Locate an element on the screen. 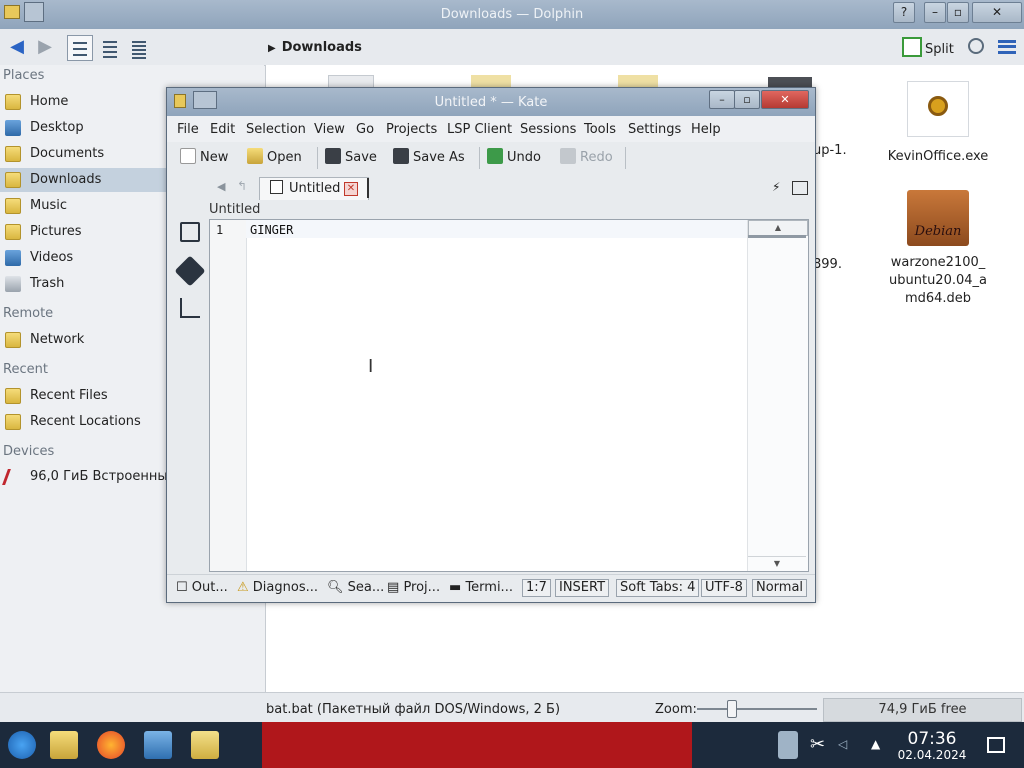 The height and width of the screenshot is (768, 1024). documents-folder-icon is located at coordinates (13, 154).